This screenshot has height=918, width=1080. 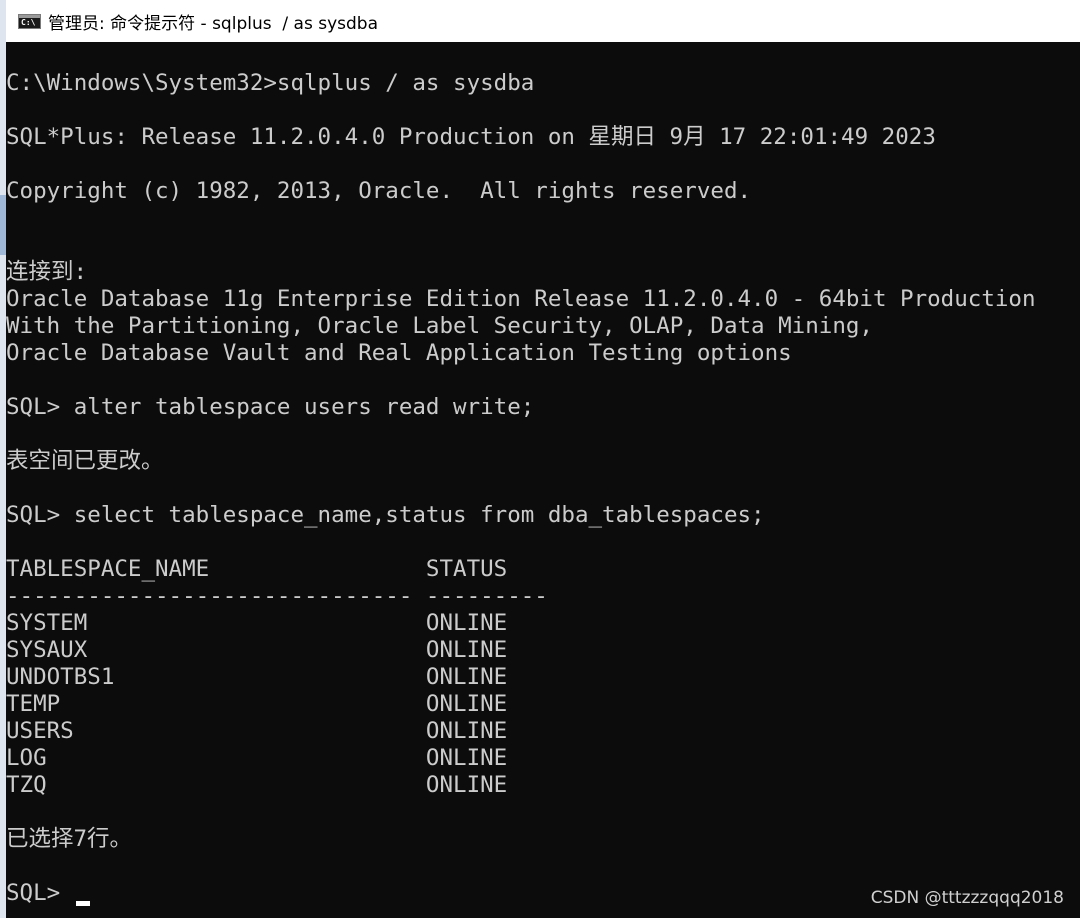 I want to click on console-line: 已选择7行。, so click(x=69, y=839).